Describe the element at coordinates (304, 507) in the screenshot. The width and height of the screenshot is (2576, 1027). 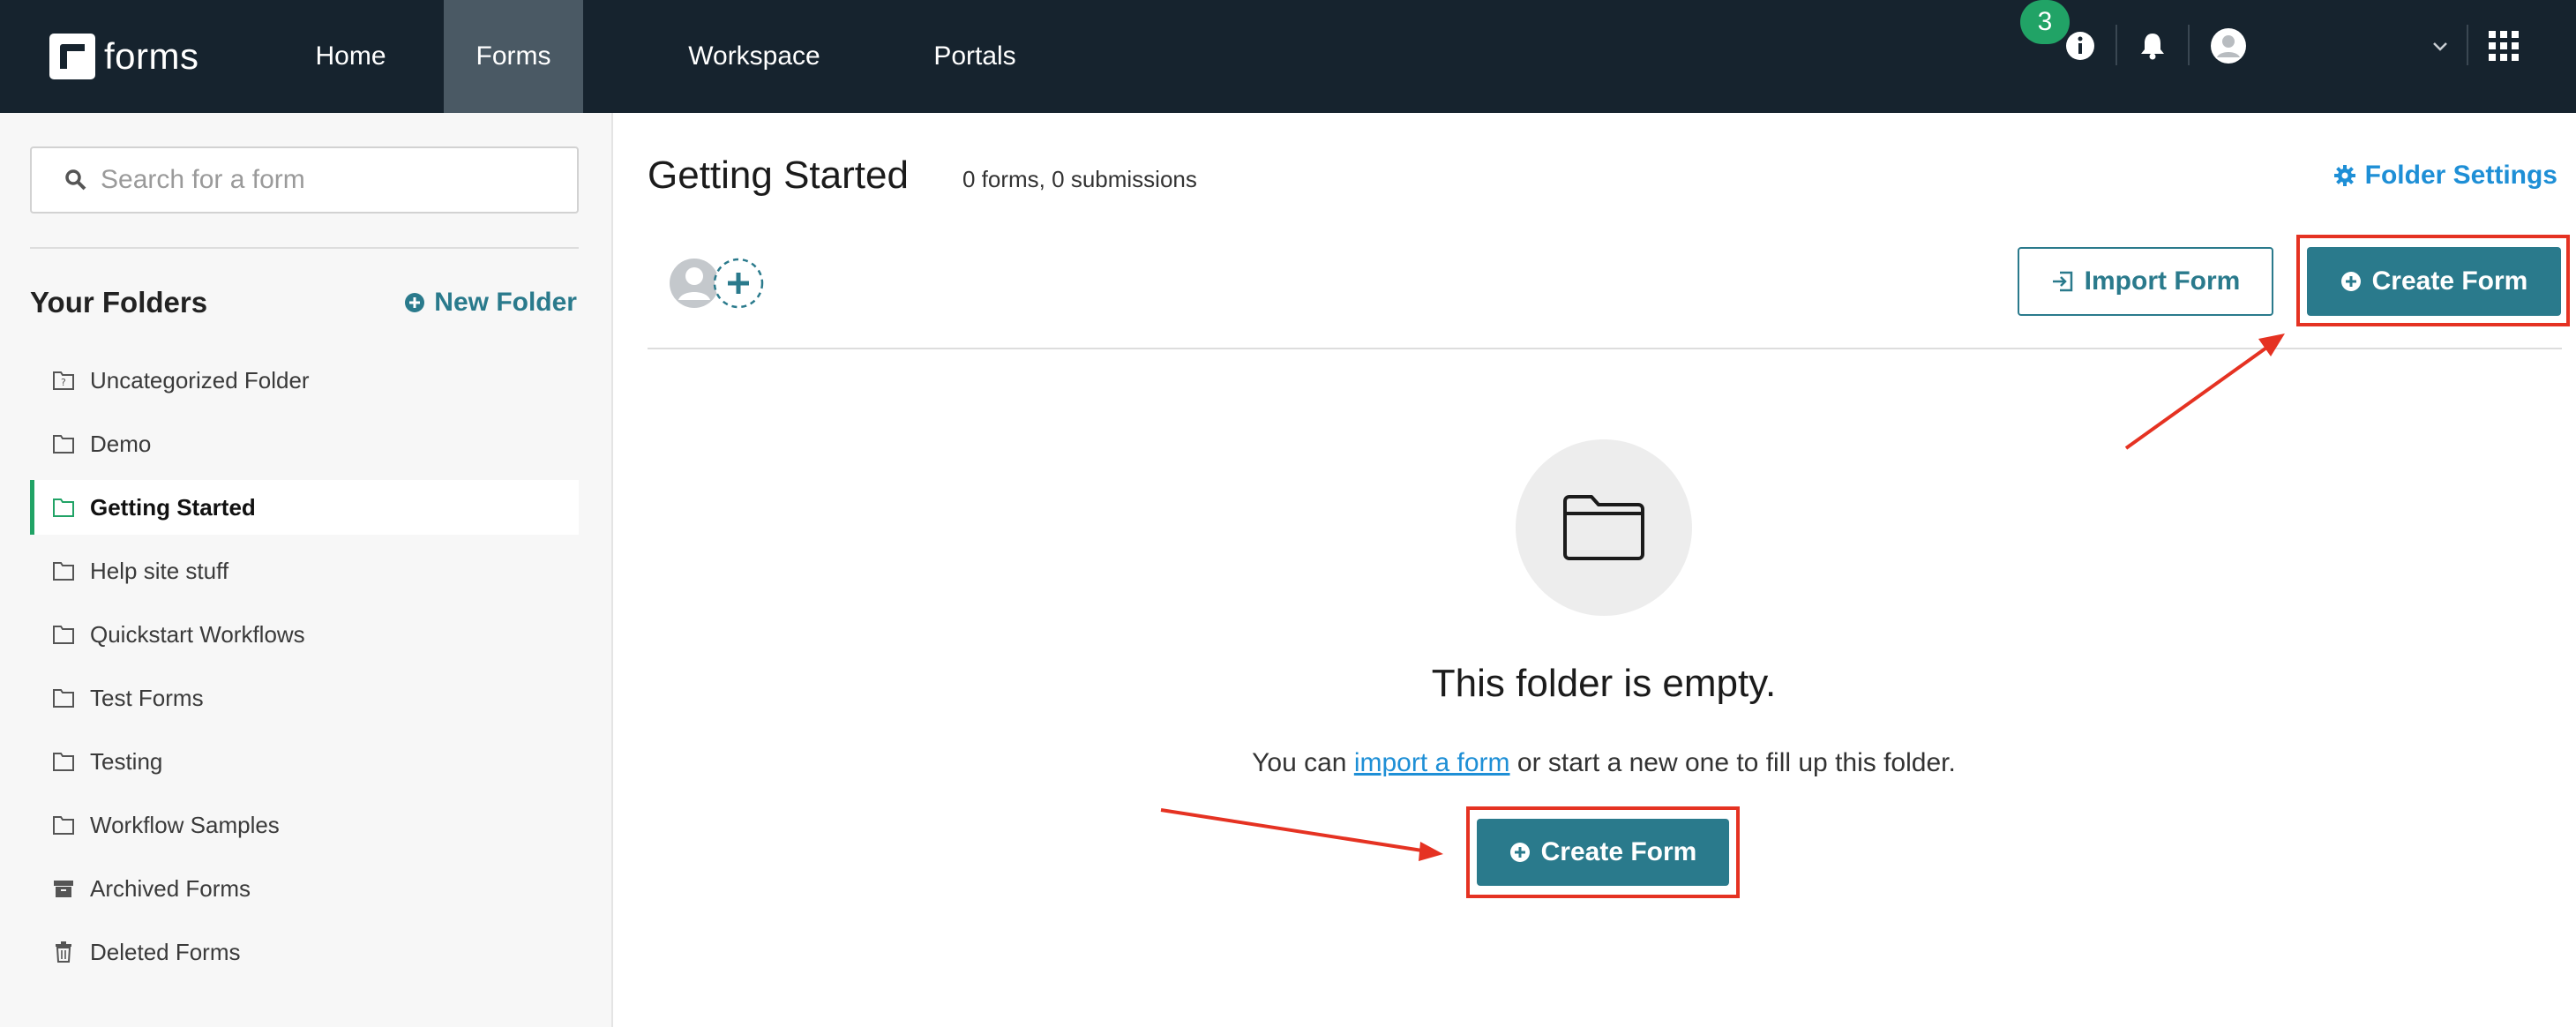
I see `sidebar-item-getting-started: Getting Started` at that location.